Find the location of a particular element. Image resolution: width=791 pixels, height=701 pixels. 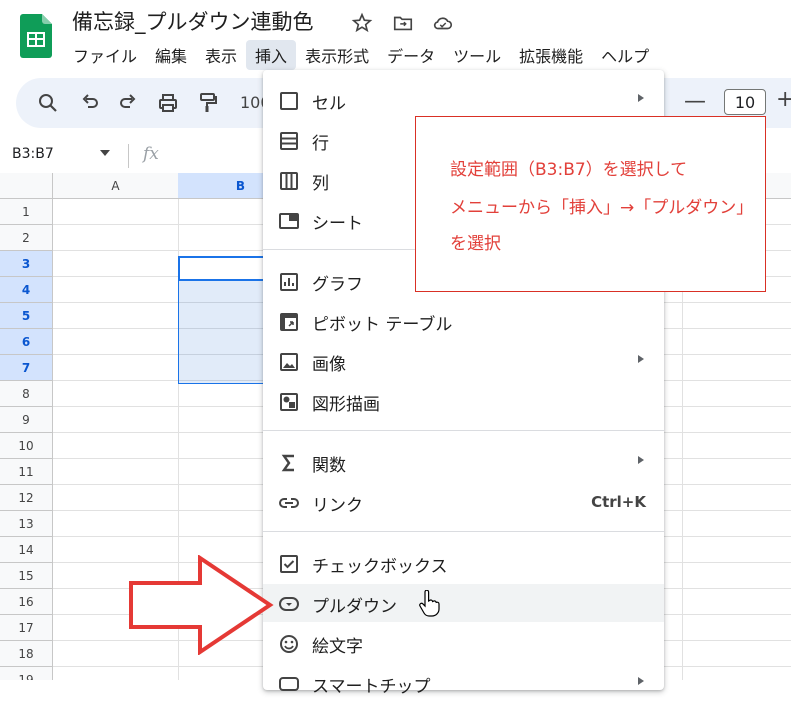

menu-item-label: 図形描画 is located at coordinates (346, 405).